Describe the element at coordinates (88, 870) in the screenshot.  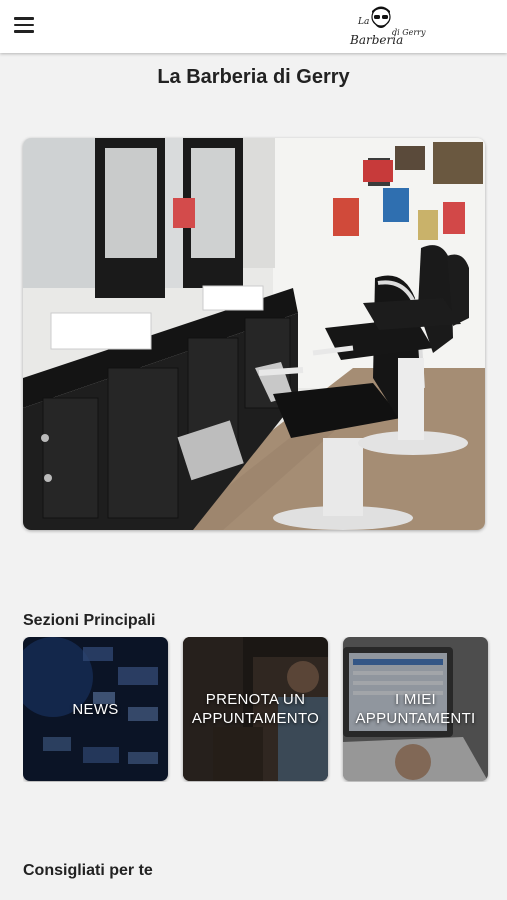
I see `section-title-recommended: Consigliati per te` at that location.